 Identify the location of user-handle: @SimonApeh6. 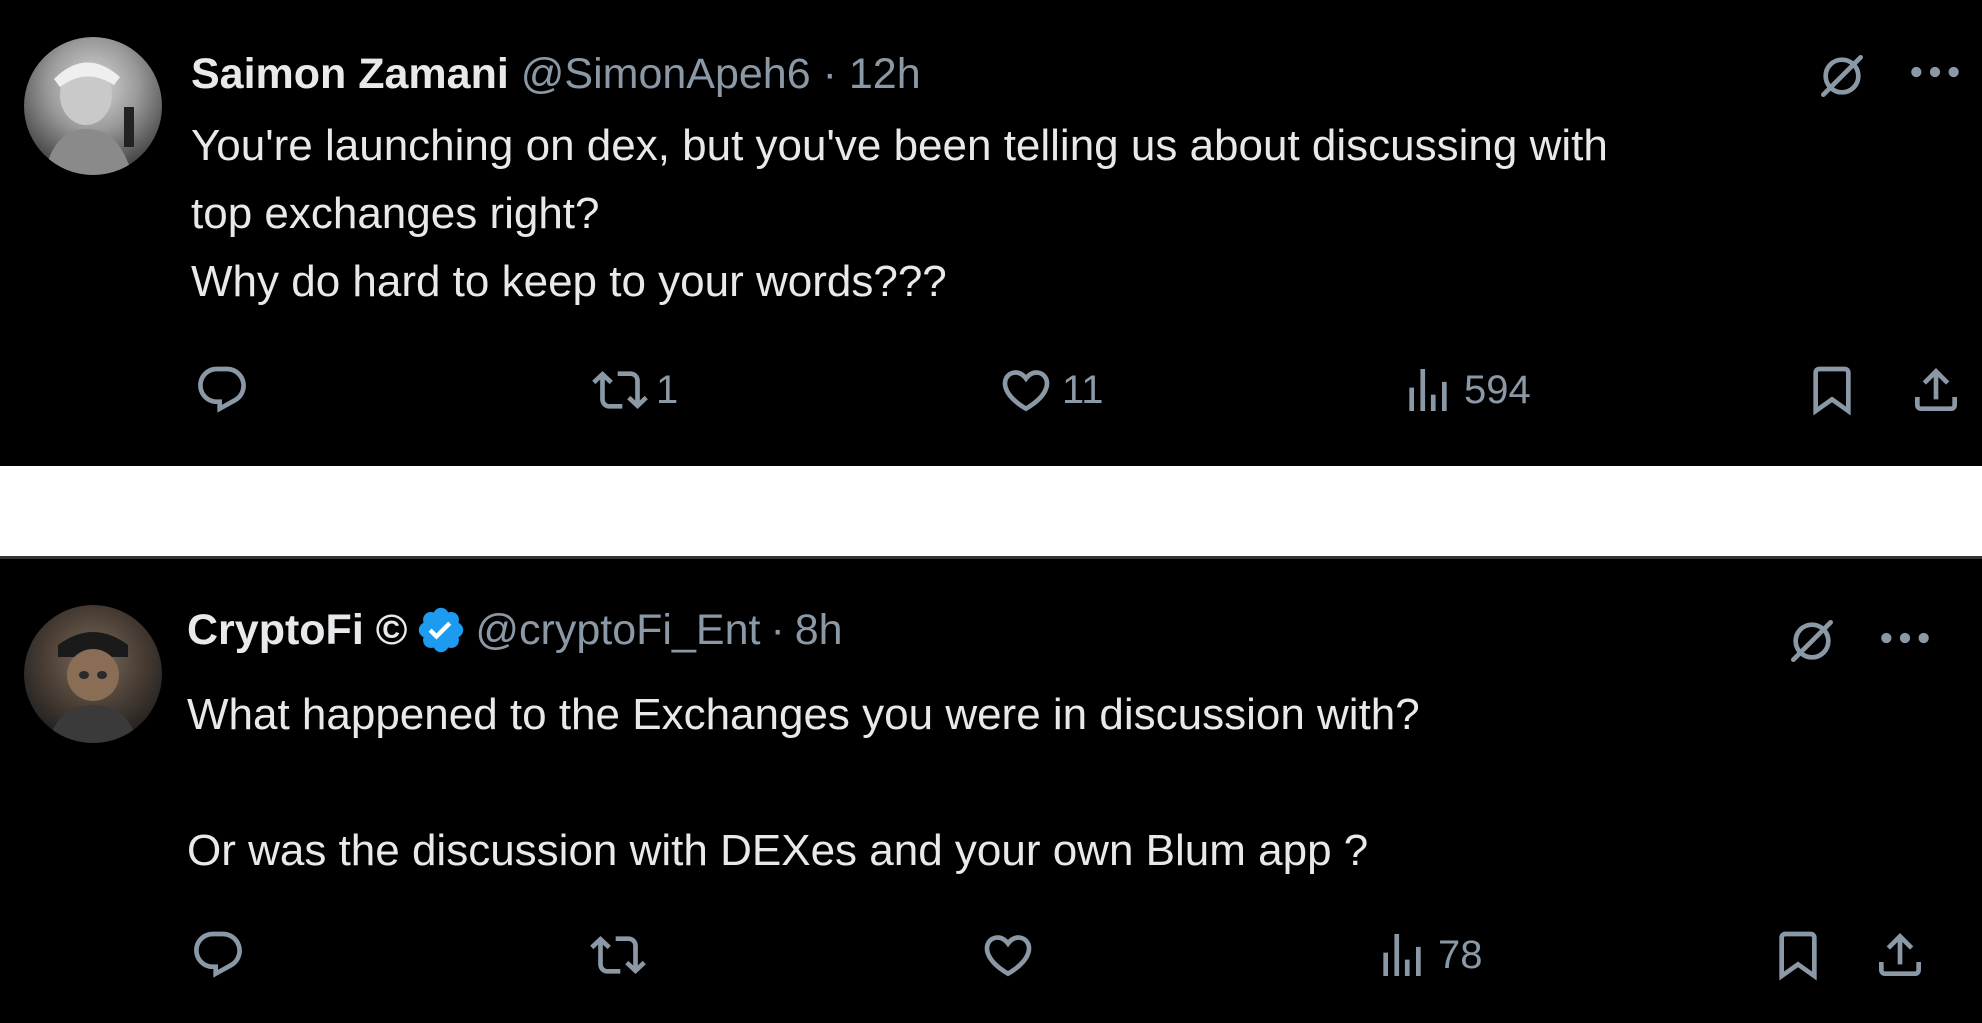
(666, 74).